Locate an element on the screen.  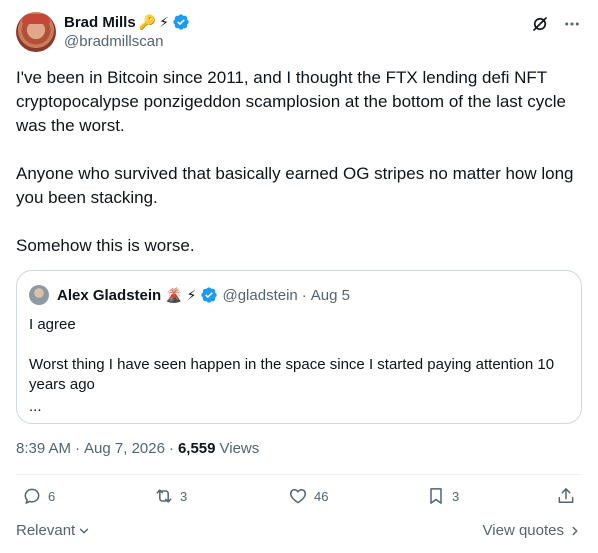
replies-footer: Relevant View quotes is located at coordinates (299, 533).